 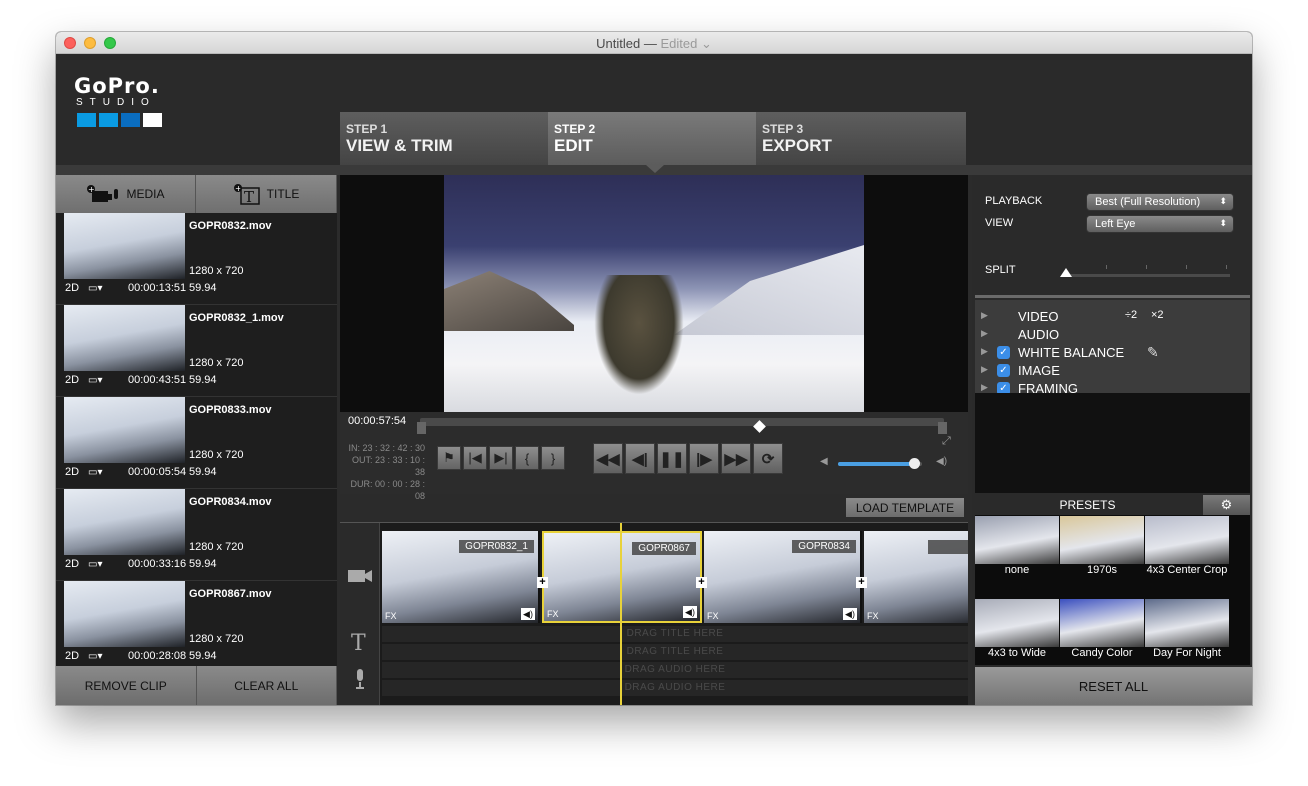 I want to click on clear-all-button: CLEAR ALL, so click(x=266, y=685).